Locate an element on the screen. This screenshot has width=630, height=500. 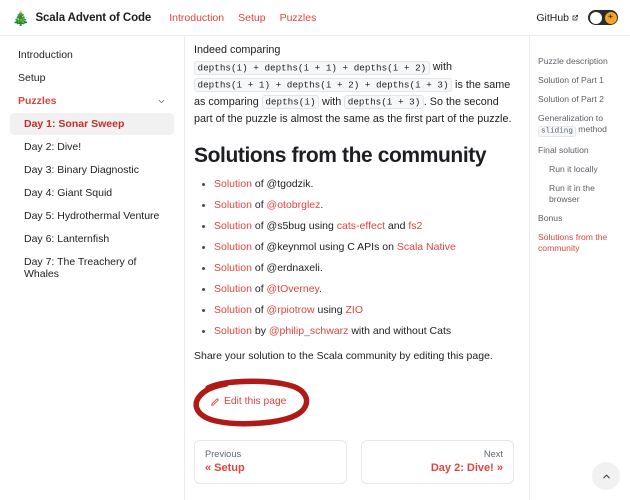
sidebar-item-day-1: Day 1: Sonar Sweep is located at coordinates (92, 124).